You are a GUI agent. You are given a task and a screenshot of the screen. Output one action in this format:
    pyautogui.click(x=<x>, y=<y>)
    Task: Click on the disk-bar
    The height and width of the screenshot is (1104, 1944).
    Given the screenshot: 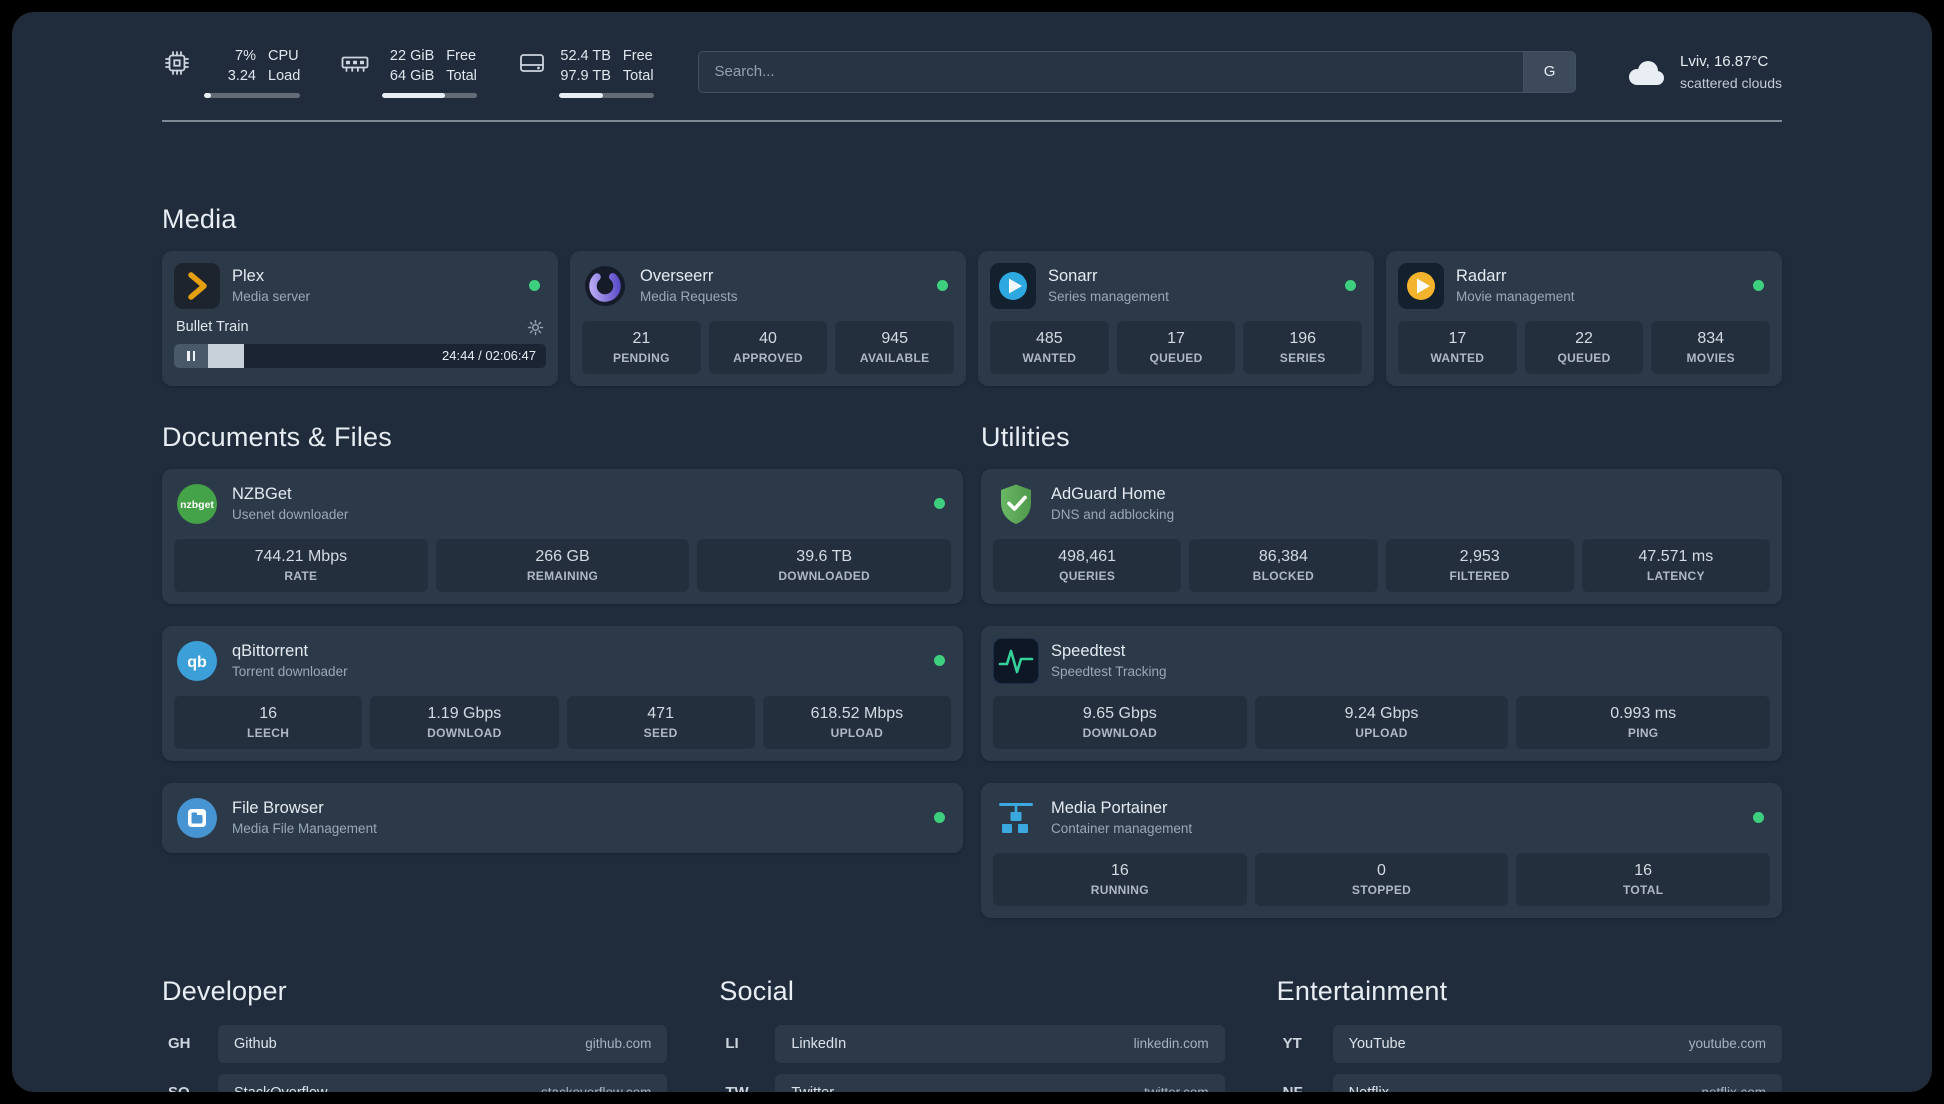 What is the action you would take?
    pyautogui.click(x=606, y=95)
    